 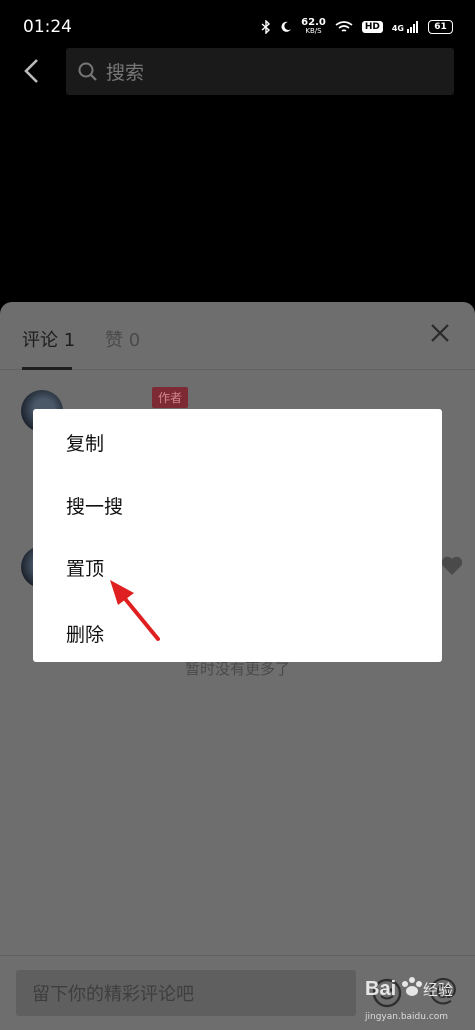 What do you see at coordinates (135, 610) in the screenshot?
I see `annotation-arrow-icon` at bounding box center [135, 610].